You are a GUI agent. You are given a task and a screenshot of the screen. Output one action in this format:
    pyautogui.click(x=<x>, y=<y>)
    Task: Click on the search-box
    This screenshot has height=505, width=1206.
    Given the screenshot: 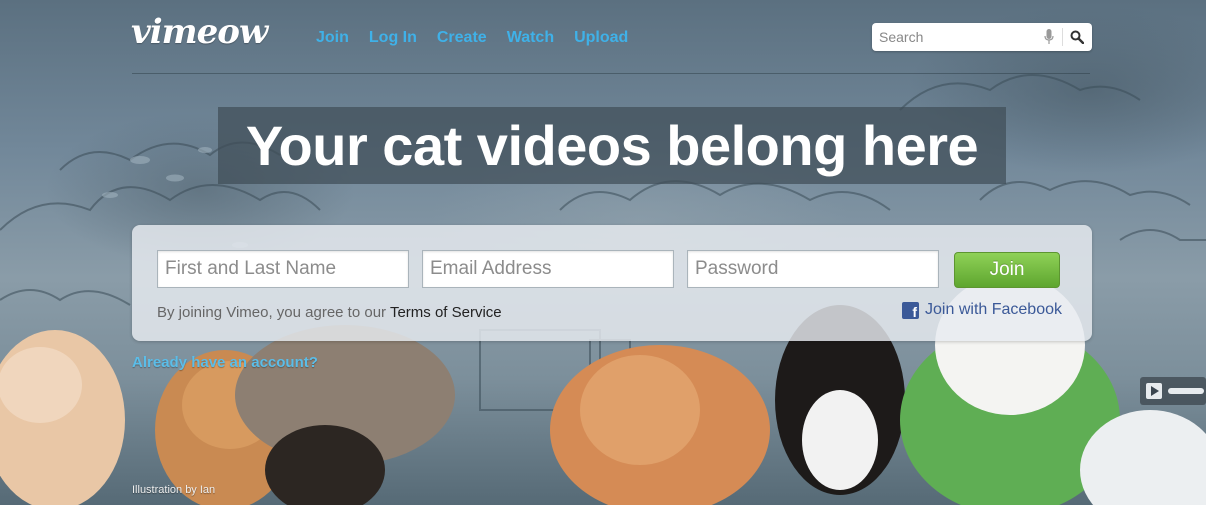 What is the action you would take?
    pyautogui.click(x=982, y=37)
    